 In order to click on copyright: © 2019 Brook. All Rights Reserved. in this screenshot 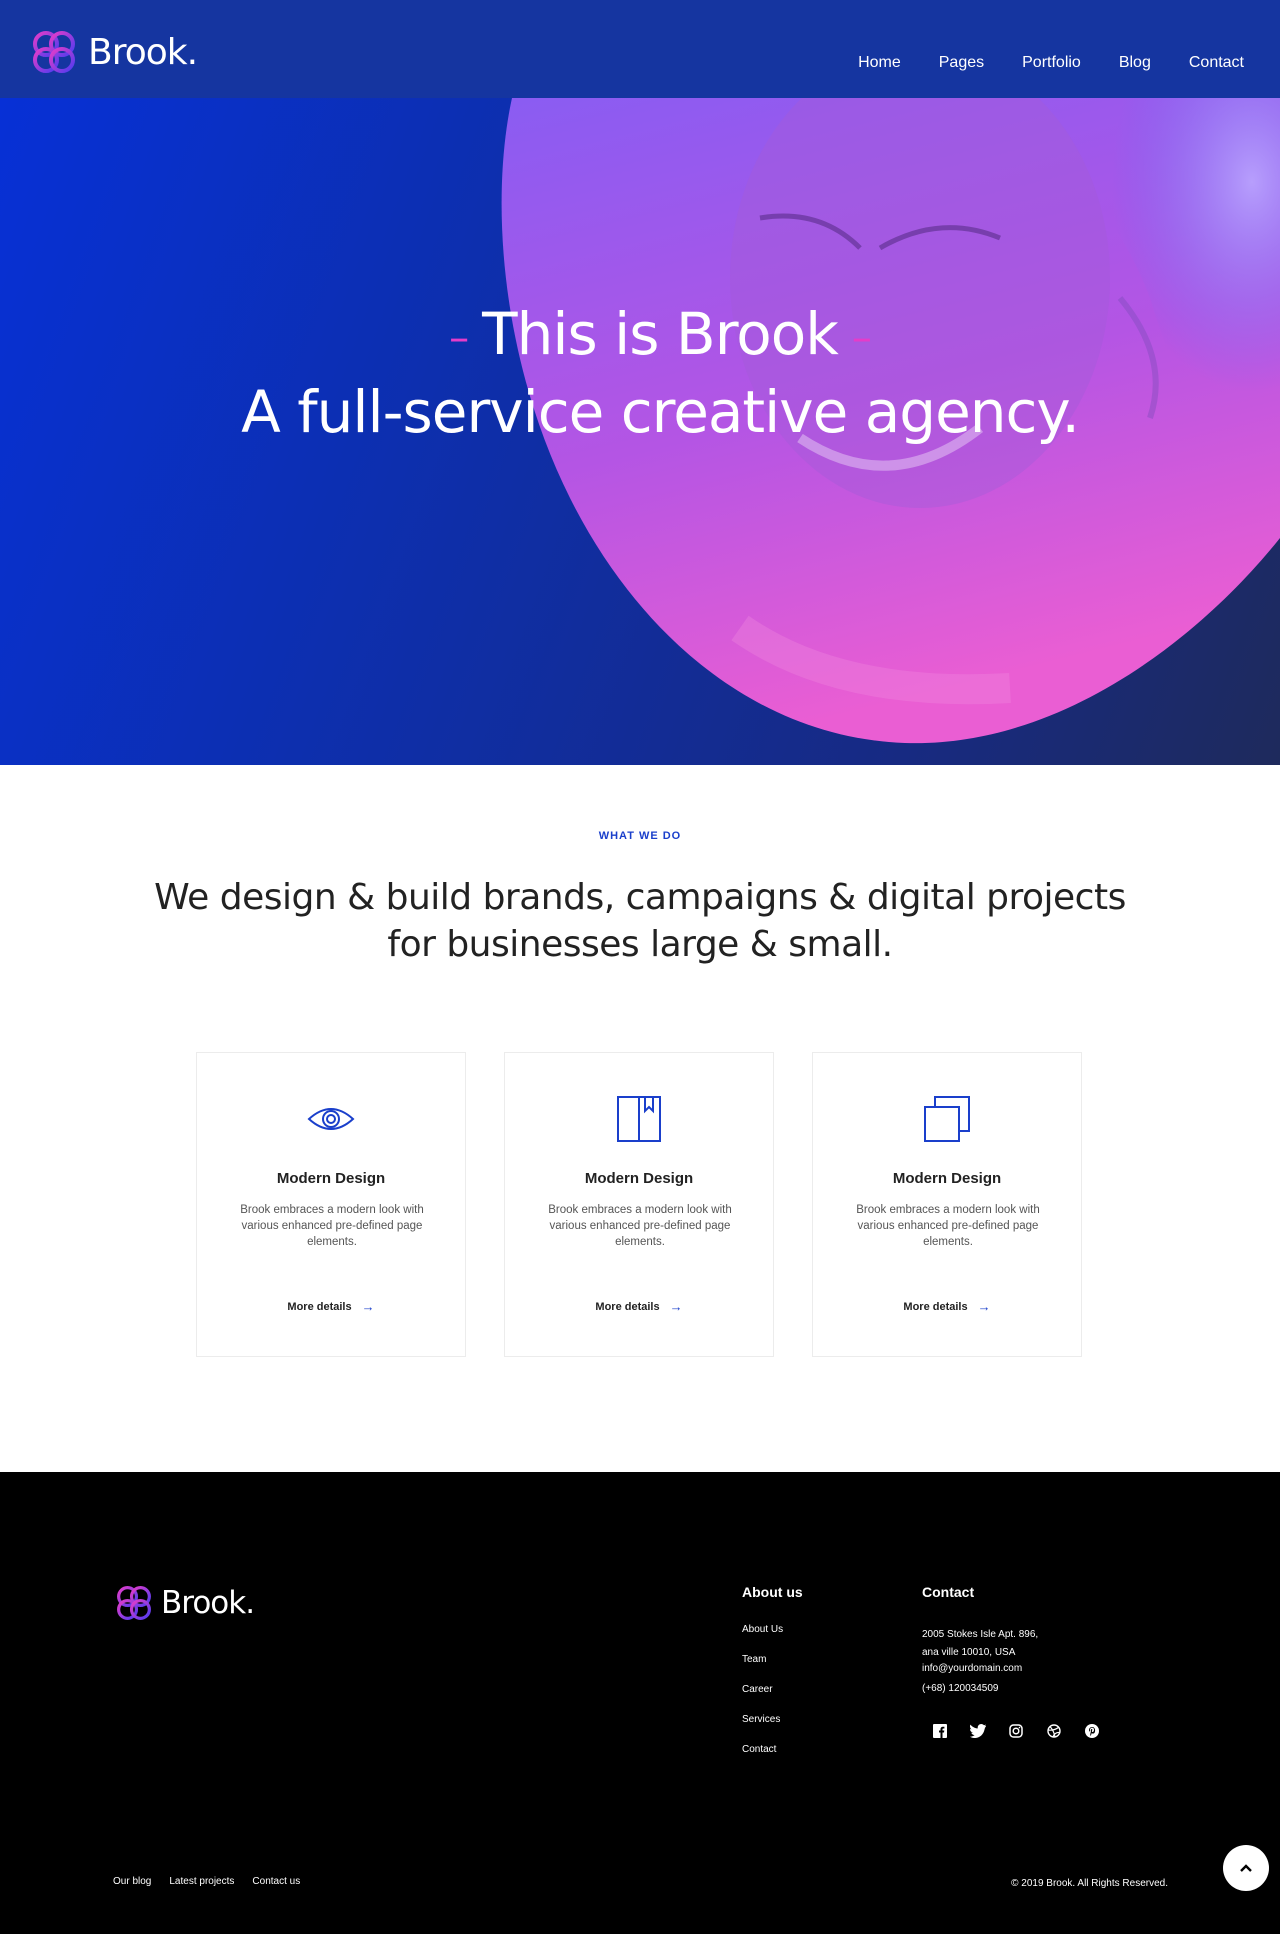, I will do `click(1089, 1883)`.